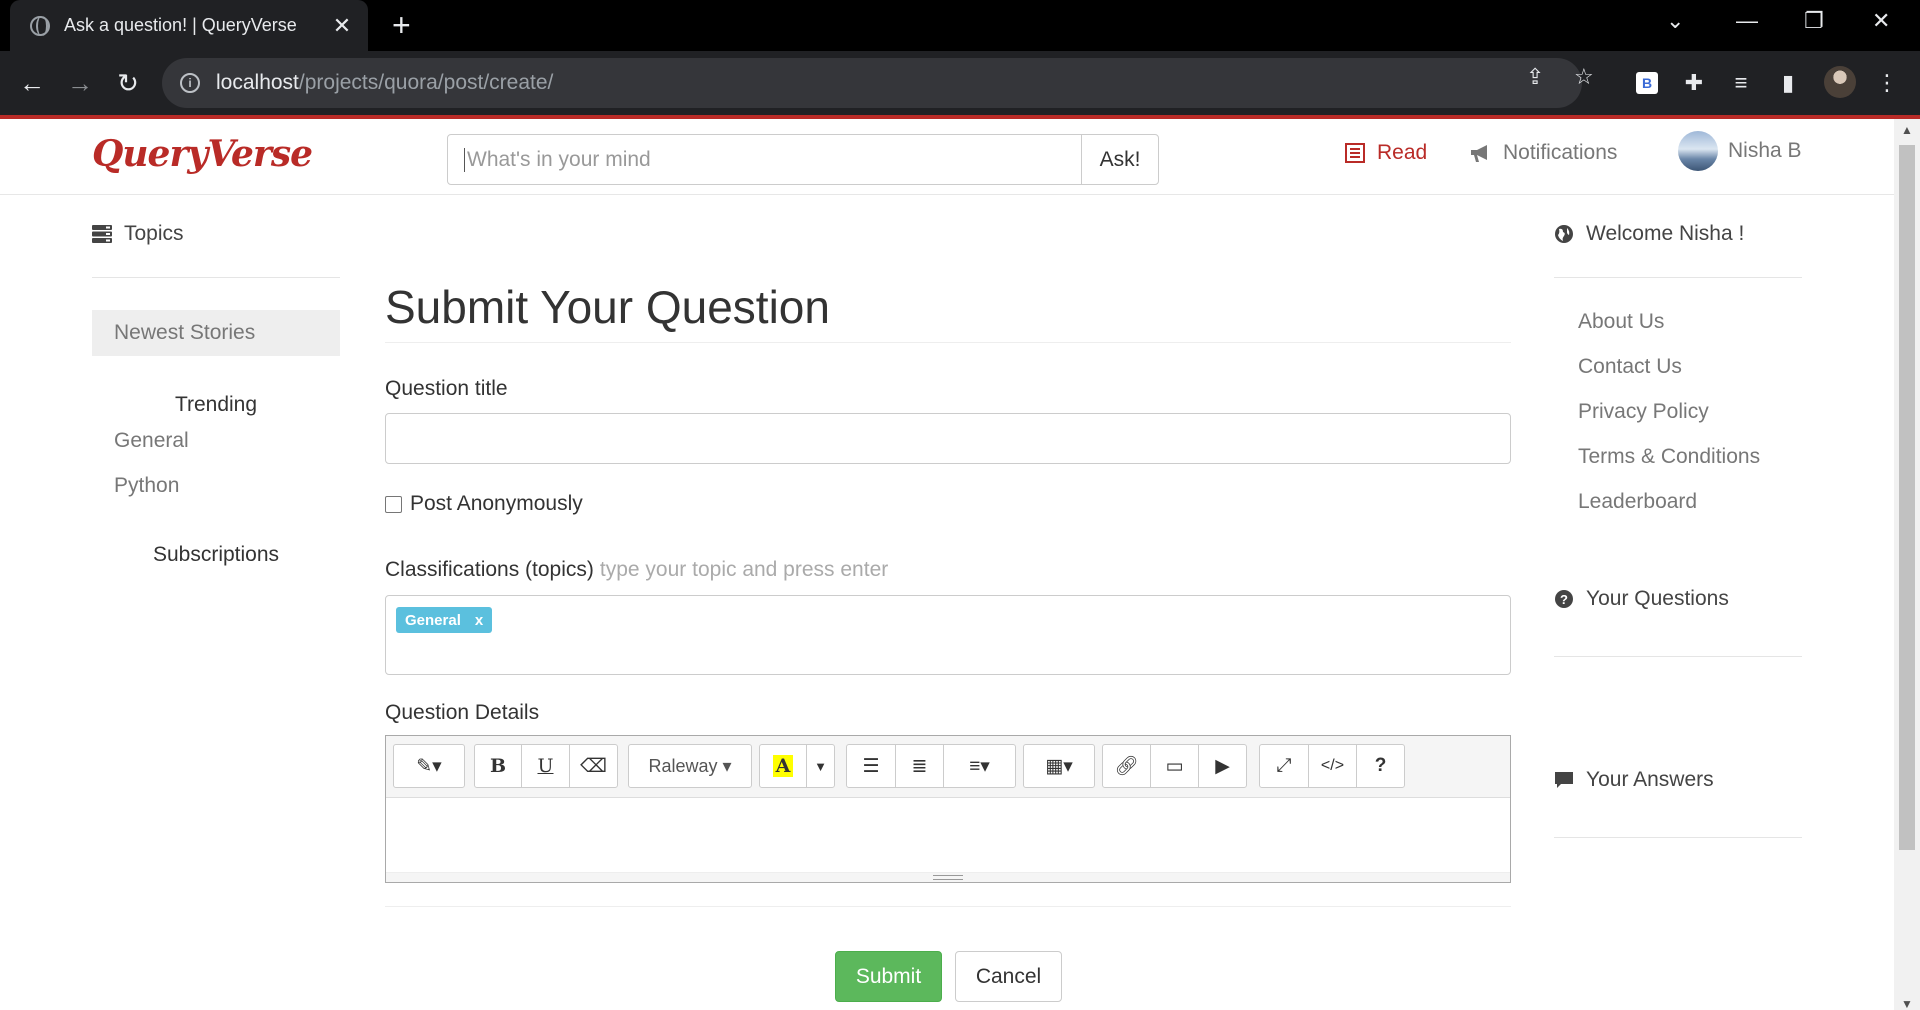 The width and height of the screenshot is (1920, 1010). What do you see at coordinates (429, 766) in the screenshot?
I see `style-magic-icon: ✎▾` at bounding box center [429, 766].